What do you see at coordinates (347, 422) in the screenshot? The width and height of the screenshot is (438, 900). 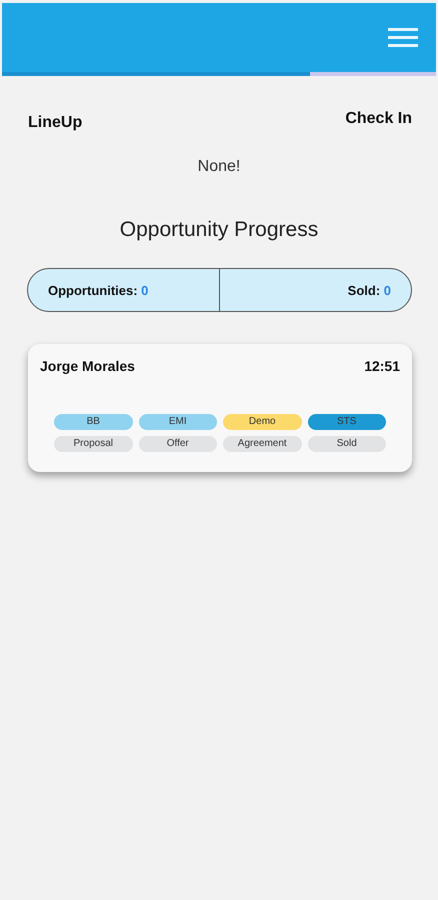 I see `stage-tag: STS` at bounding box center [347, 422].